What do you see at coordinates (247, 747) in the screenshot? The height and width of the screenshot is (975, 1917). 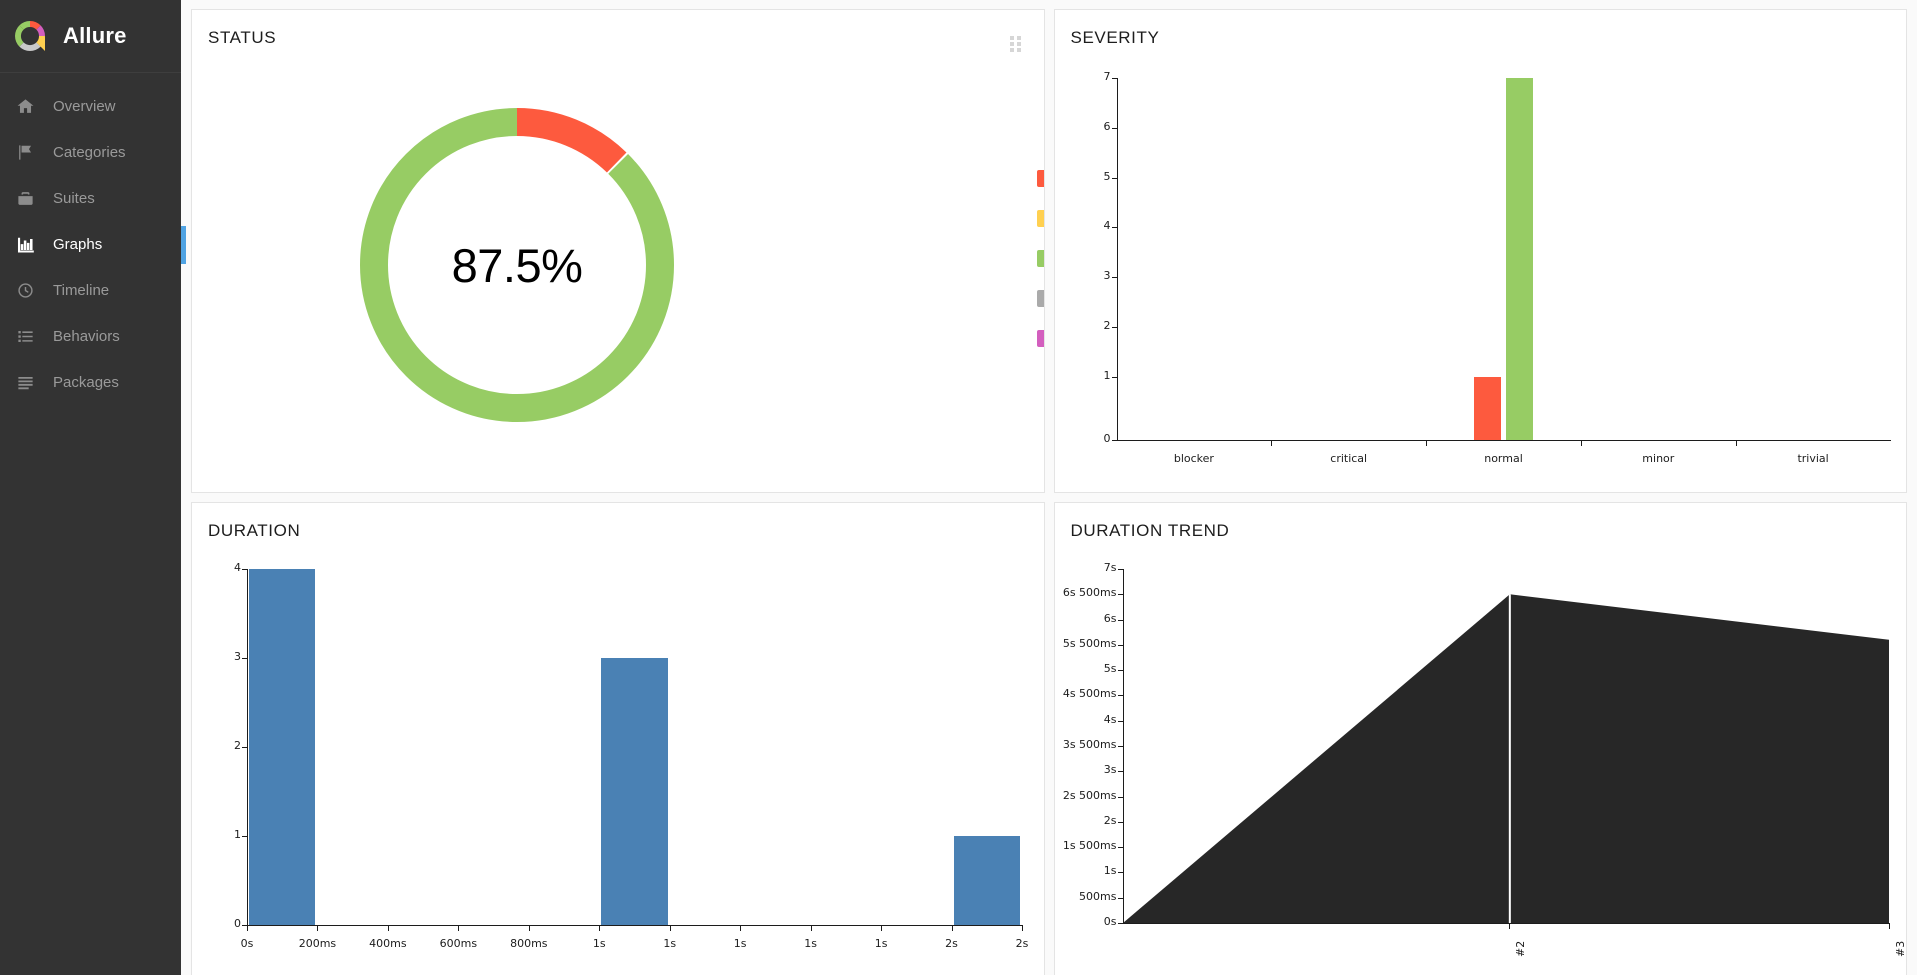 I see `duration-y-axis` at bounding box center [247, 747].